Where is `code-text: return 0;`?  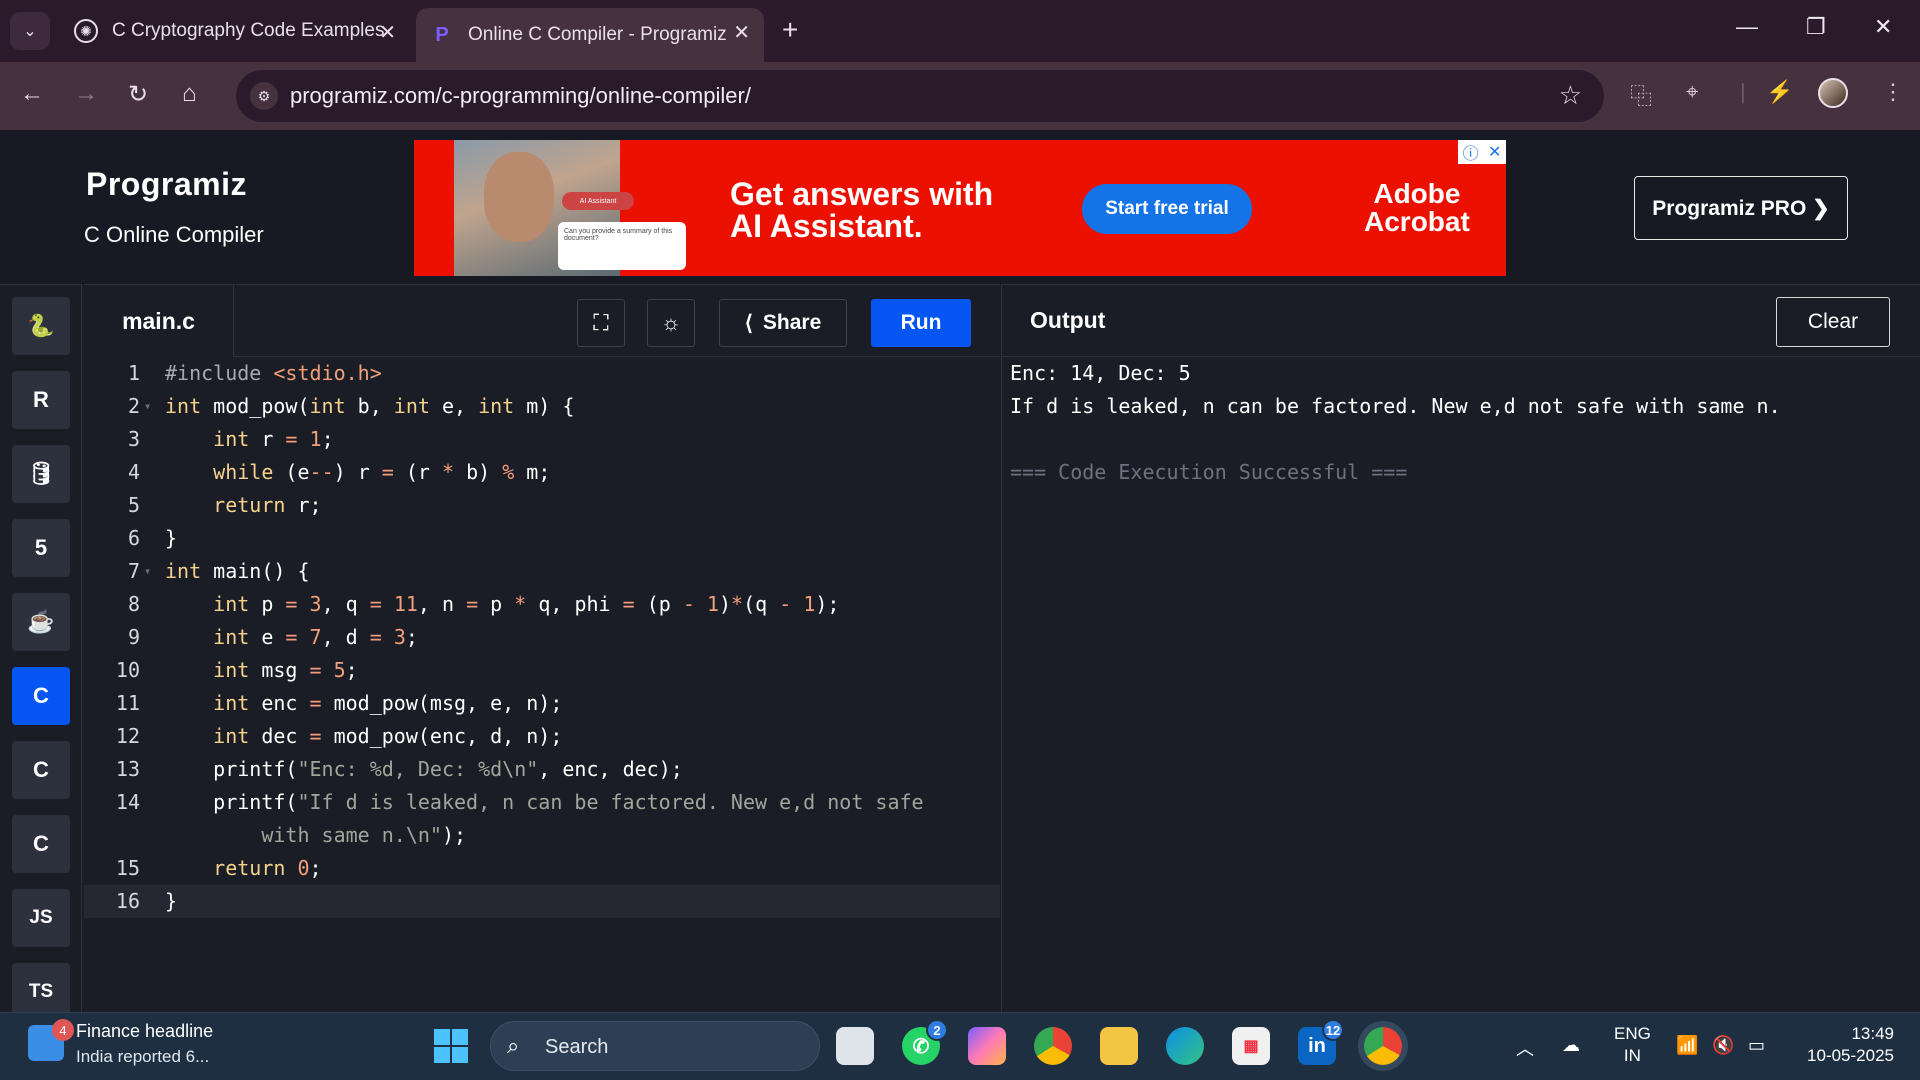
code-text: return 0; is located at coordinates (267, 868).